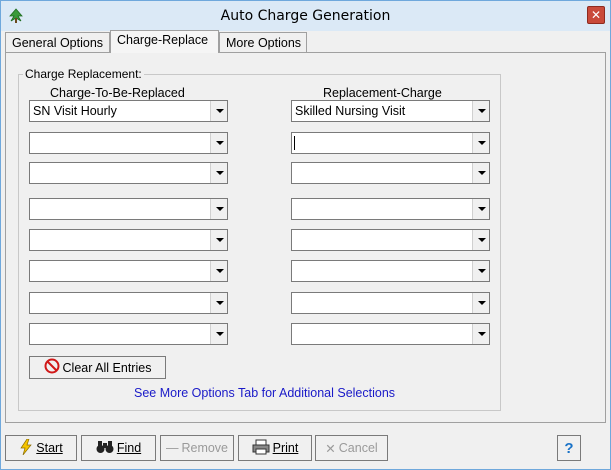 The height and width of the screenshot is (470, 611). Describe the element at coordinates (129, 448) in the screenshot. I see `find-label: Find` at that location.